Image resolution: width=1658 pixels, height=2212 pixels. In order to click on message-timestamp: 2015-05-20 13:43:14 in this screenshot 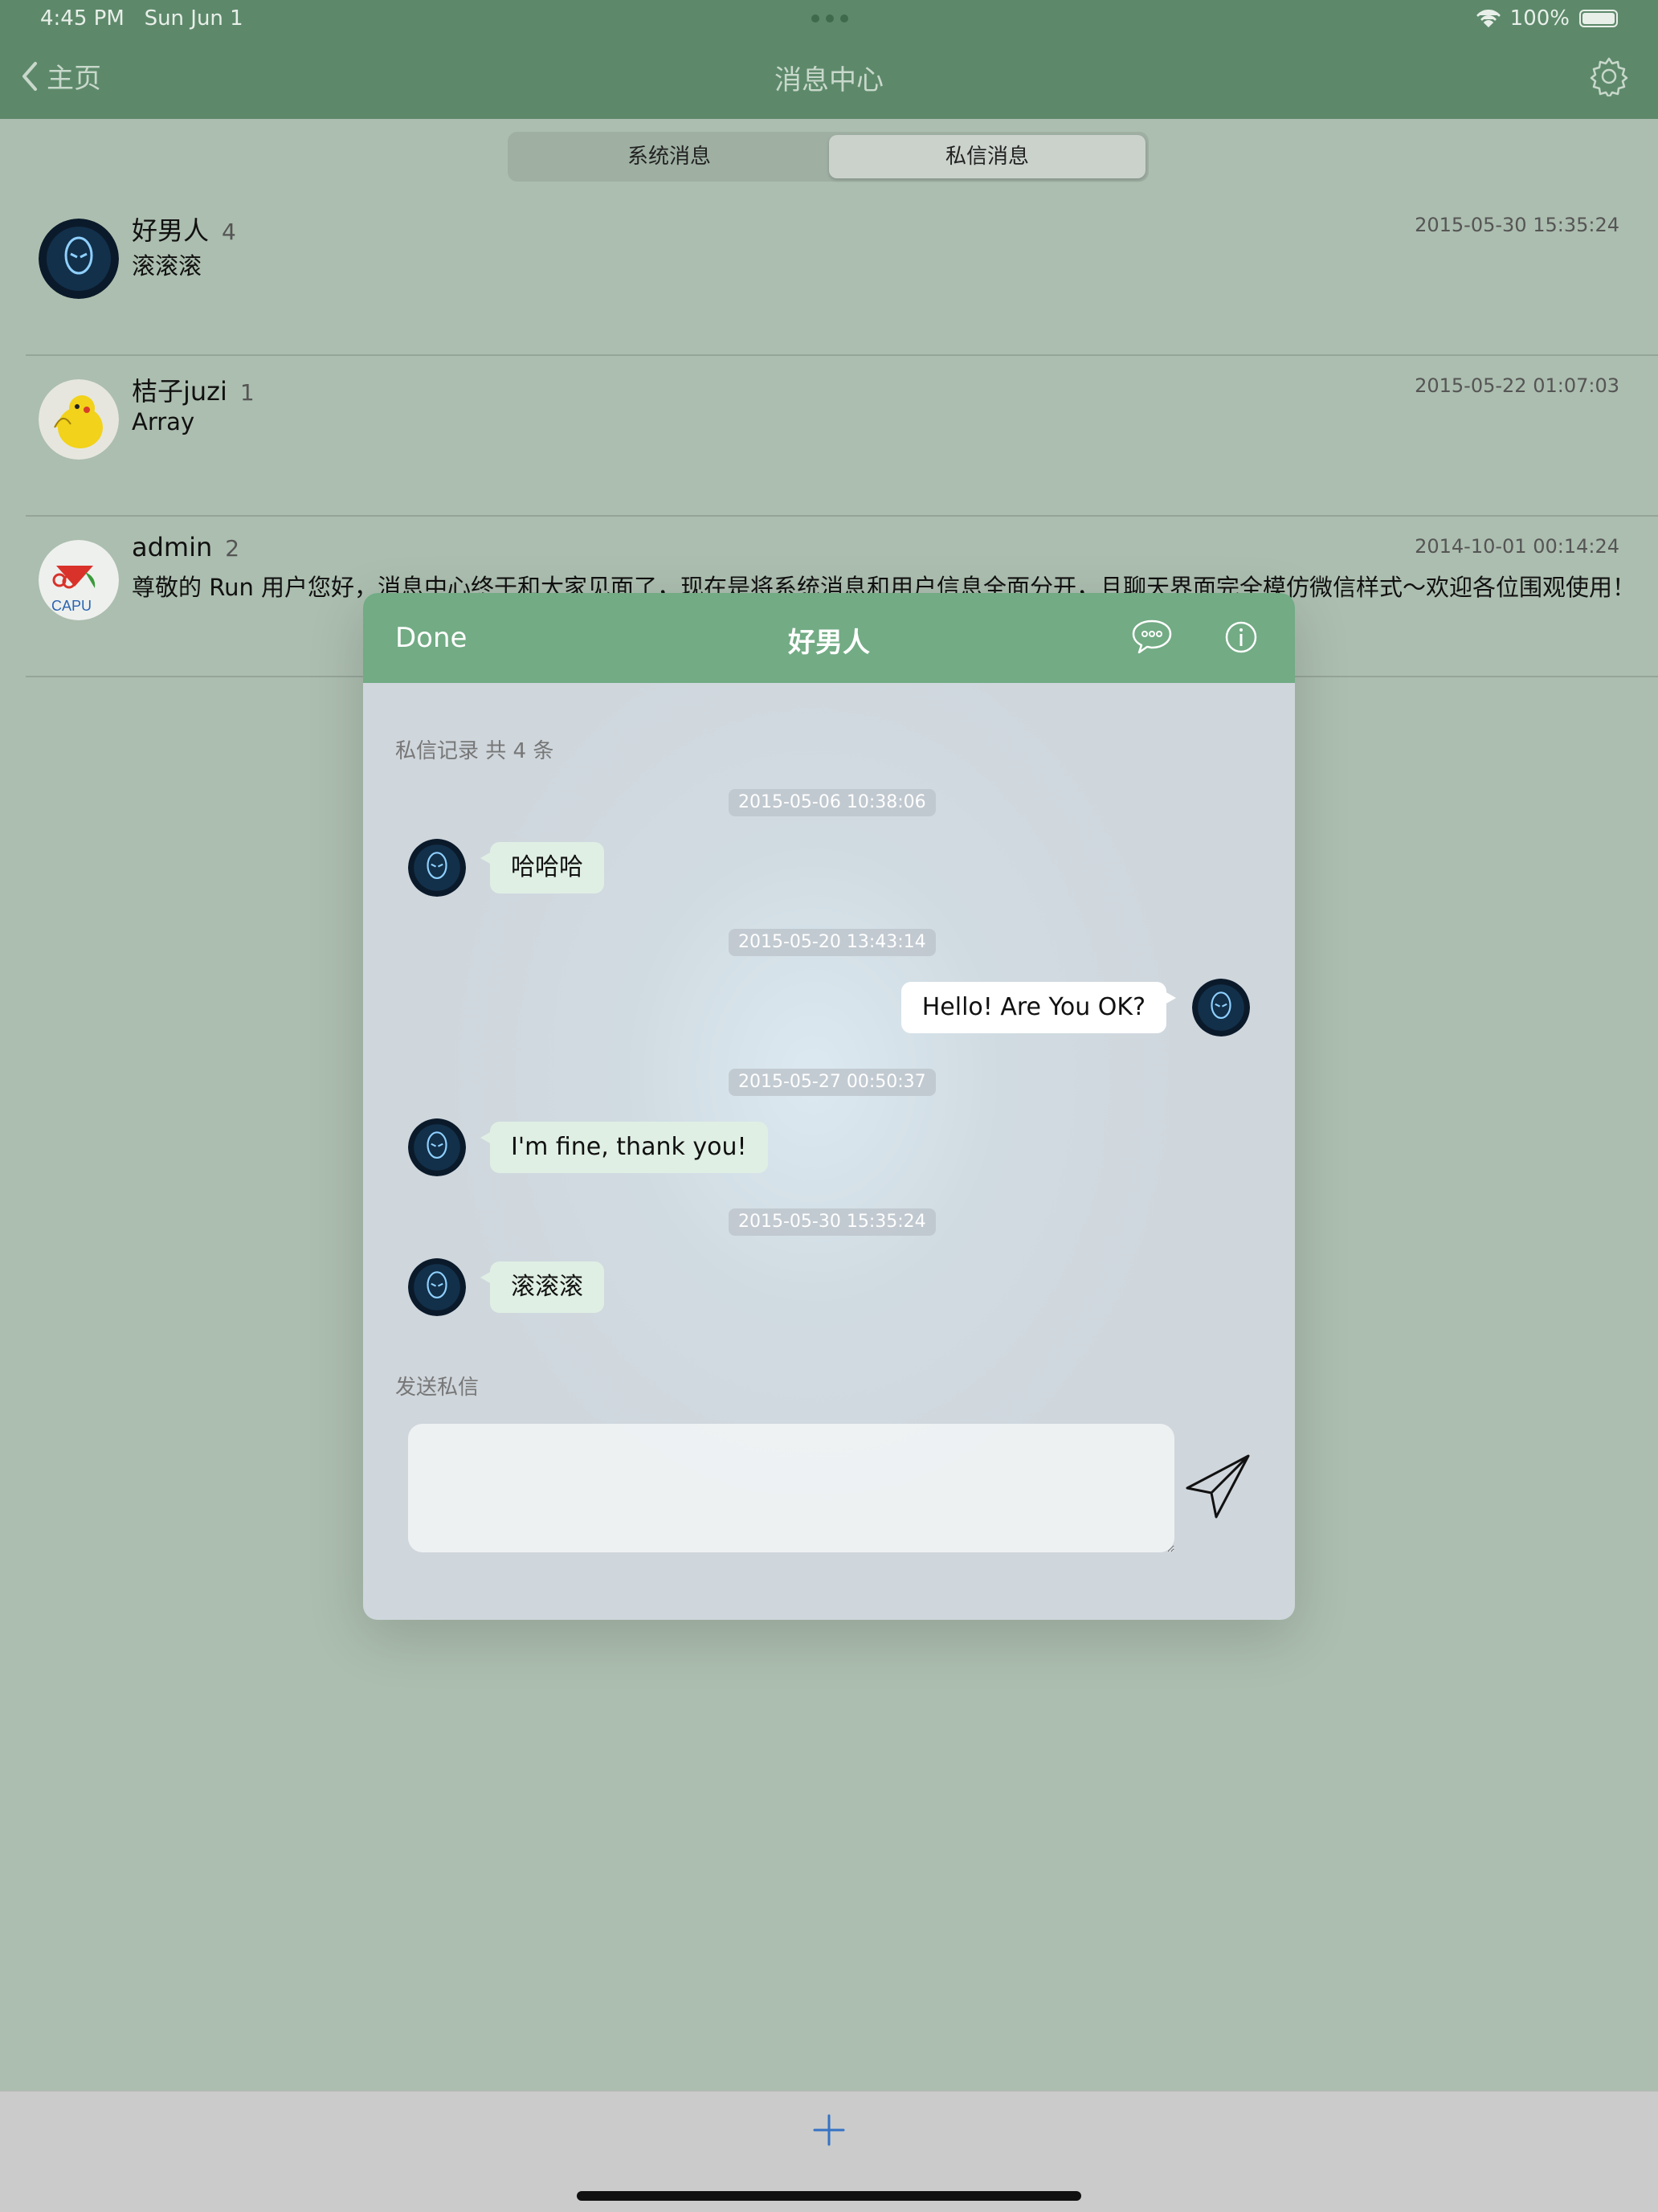, I will do `click(832, 943)`.